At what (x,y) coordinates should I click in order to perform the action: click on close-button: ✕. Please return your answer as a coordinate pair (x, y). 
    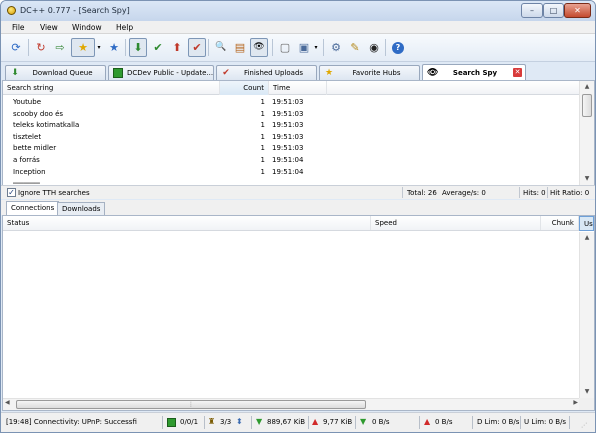
    Looking at the image, I should click on (577, 10).